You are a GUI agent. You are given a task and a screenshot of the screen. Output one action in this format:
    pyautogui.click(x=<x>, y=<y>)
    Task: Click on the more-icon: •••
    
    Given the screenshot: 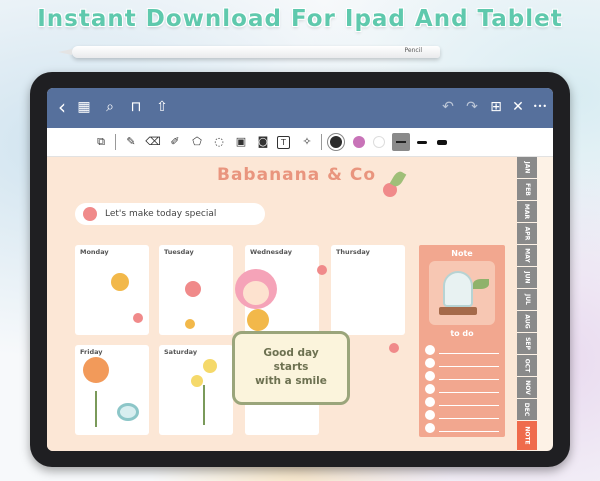 What is the action you would take?
    pyautogui.click(x=540, y=107)
    